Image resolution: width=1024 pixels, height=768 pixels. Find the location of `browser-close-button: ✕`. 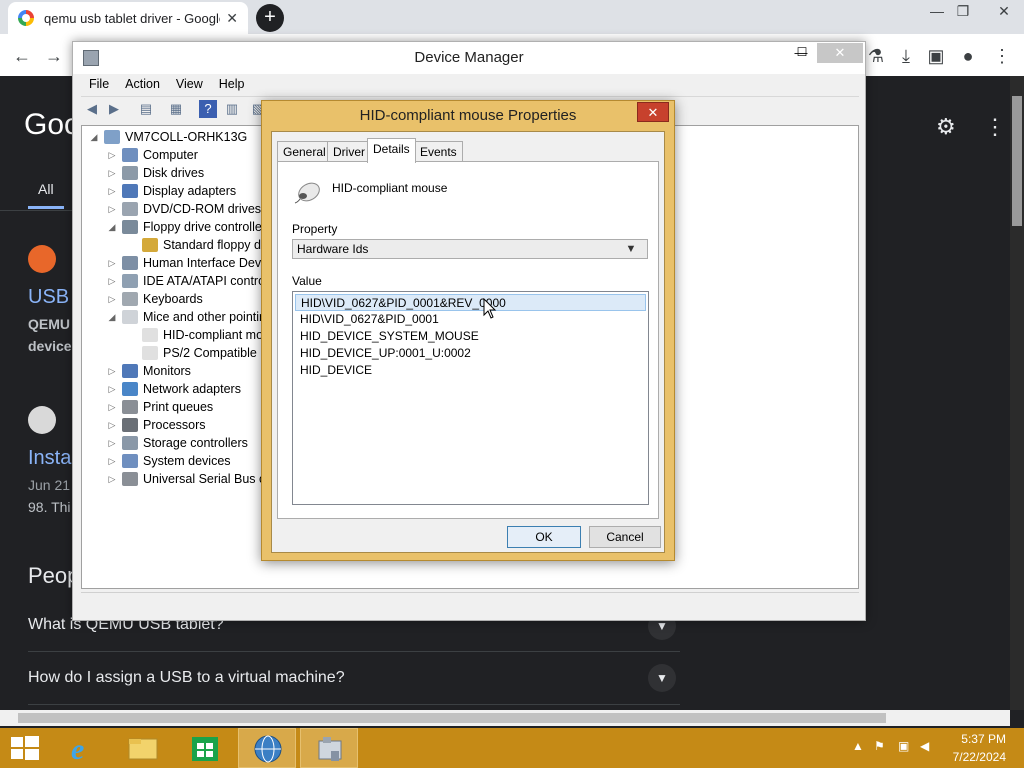

browser-close-button: ✕ is located at coordinates (1004, 12).